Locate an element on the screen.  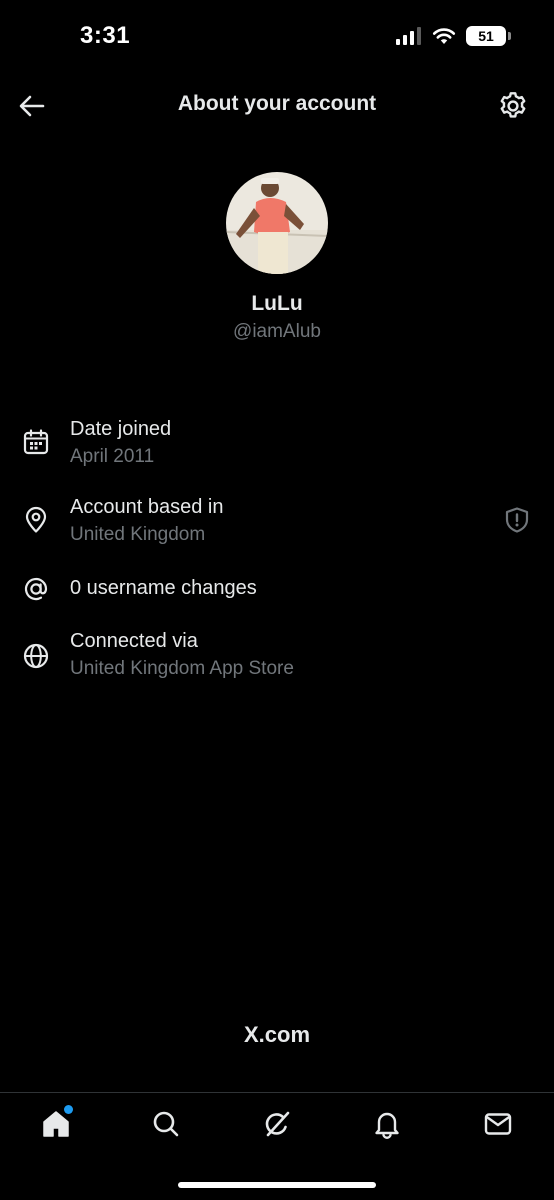
account-based-value: United Kingdom is located at coordinates (138, 534).